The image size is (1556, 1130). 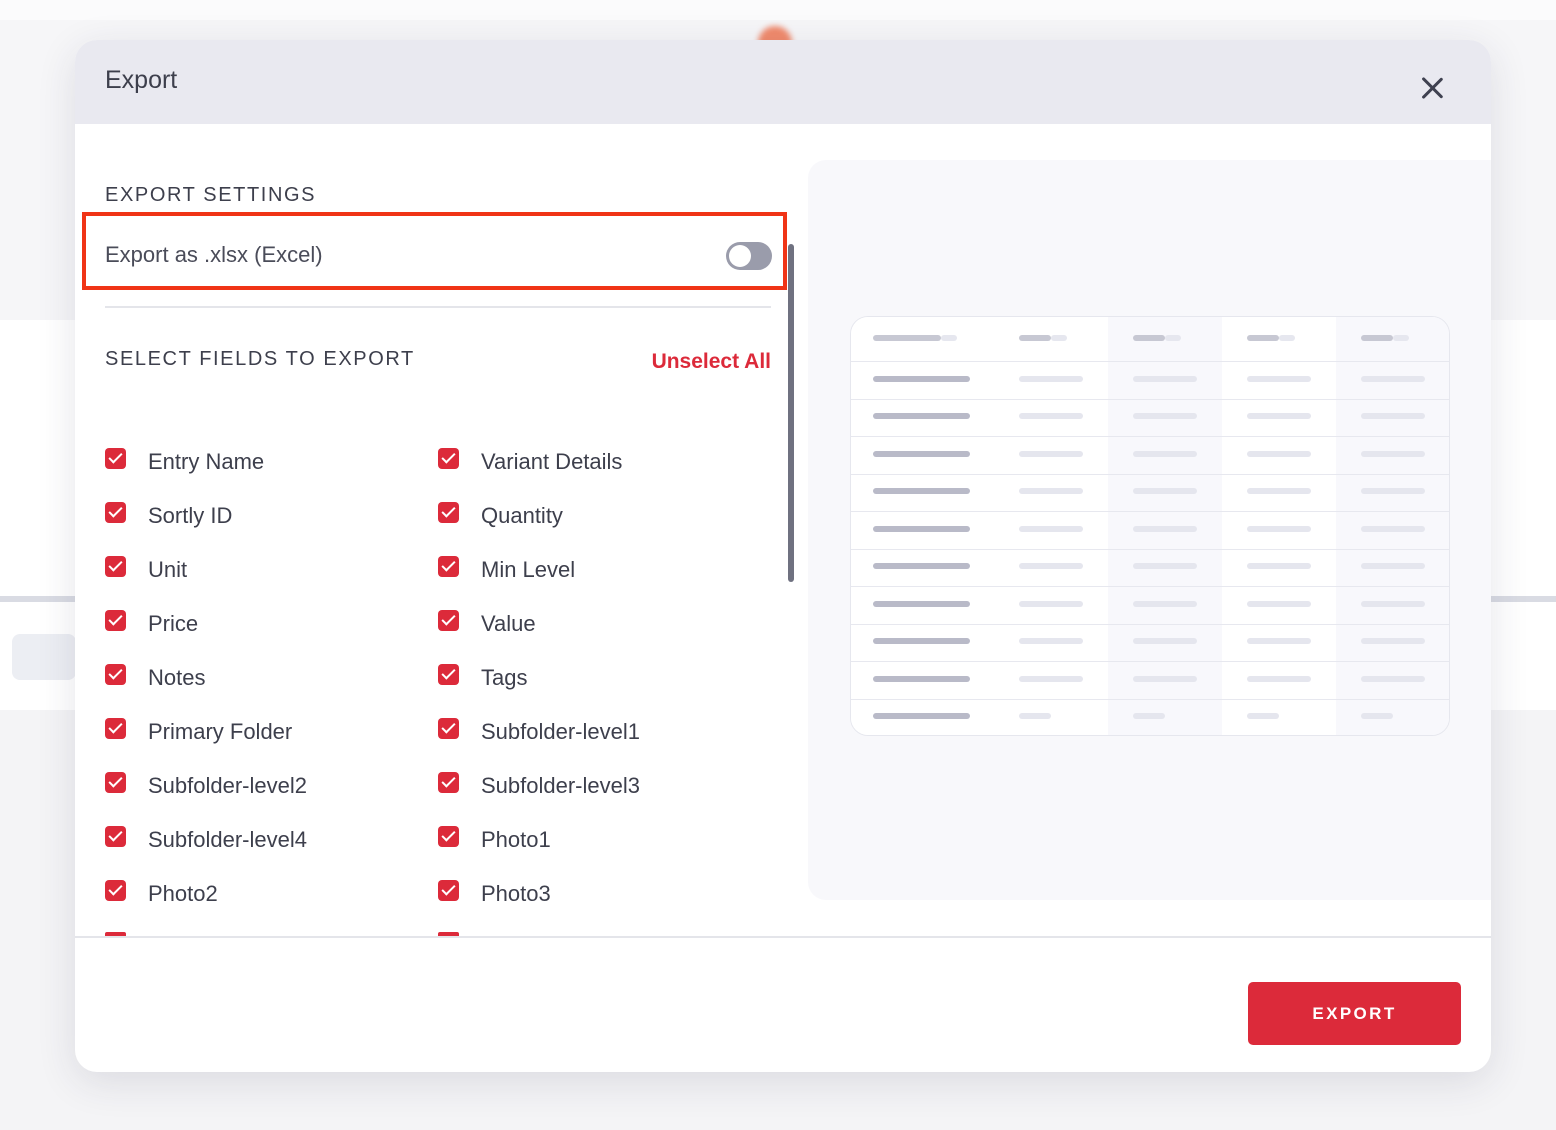 I want to click on field-checkbox-row: Value, so click(x=487, y=624).